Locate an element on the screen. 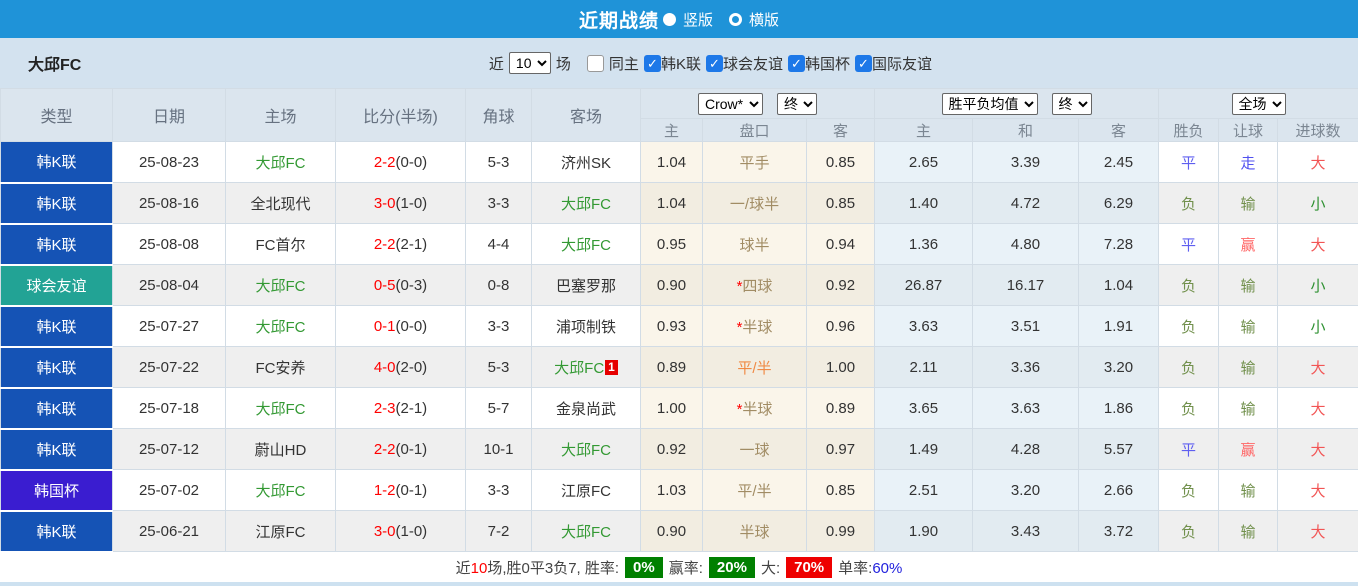 The height and width of the screenshot is (586, 1358). avg-draw-odds: 4.72 is located at coordinates (1026, 203).